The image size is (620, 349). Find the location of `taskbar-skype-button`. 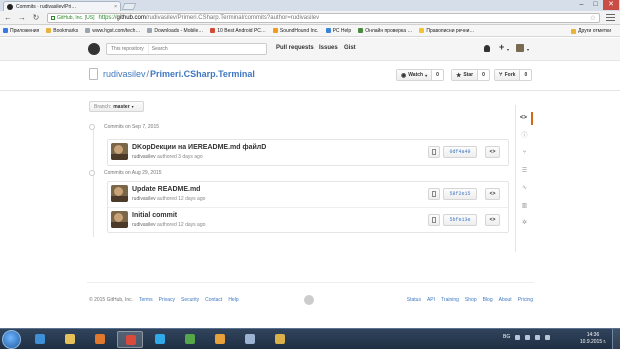

taskbar-skype-button is located at coordinates (160, 339).